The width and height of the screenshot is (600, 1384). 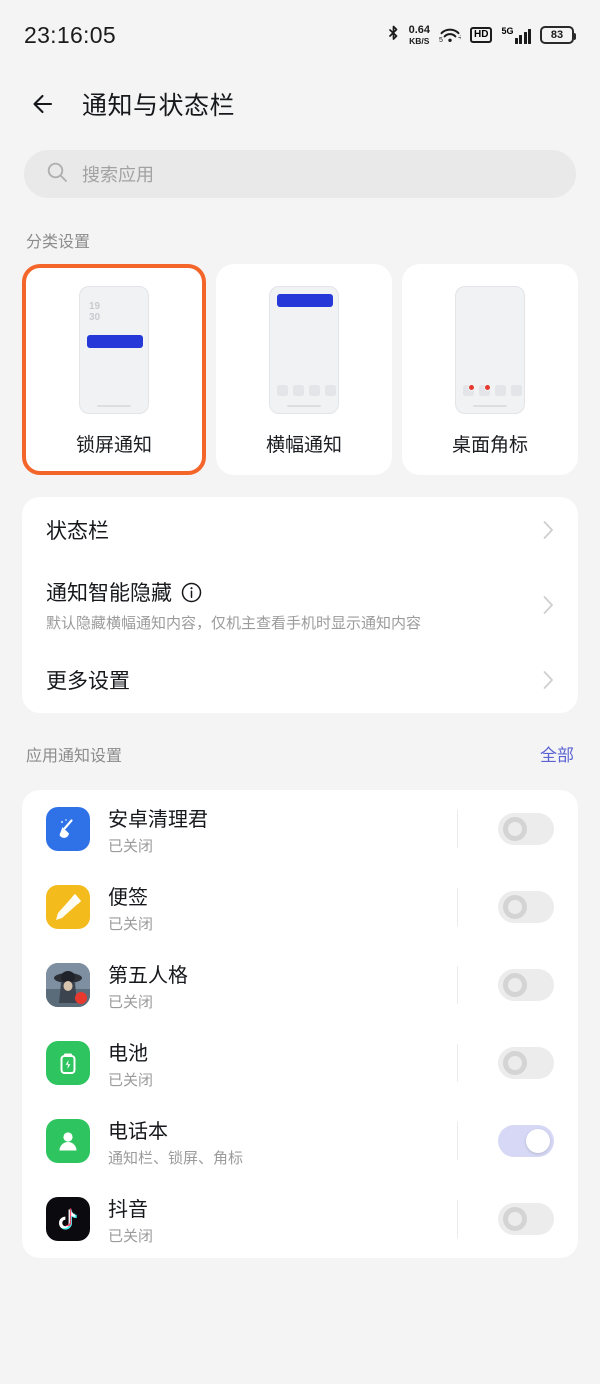 I want to click on network-type-label: 5G, so click(x=507, y=30).